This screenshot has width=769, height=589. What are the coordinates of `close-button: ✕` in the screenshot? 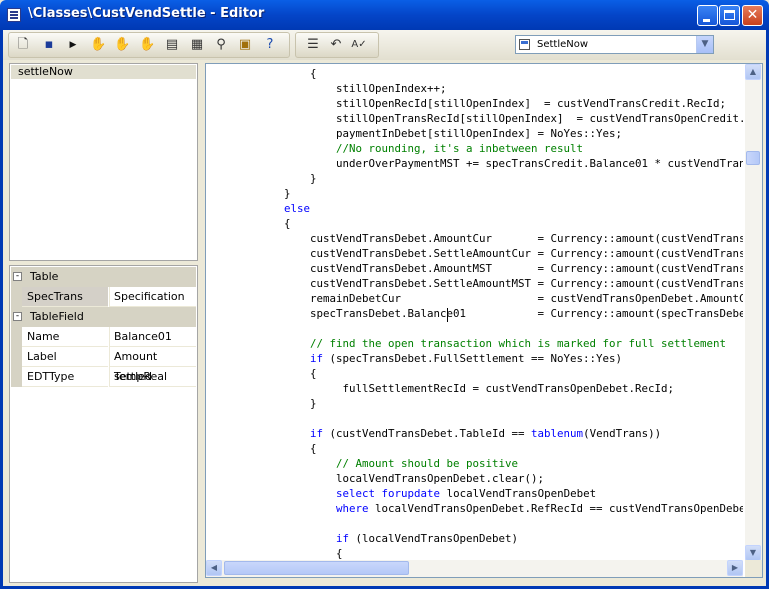 It's located at (752, 15).